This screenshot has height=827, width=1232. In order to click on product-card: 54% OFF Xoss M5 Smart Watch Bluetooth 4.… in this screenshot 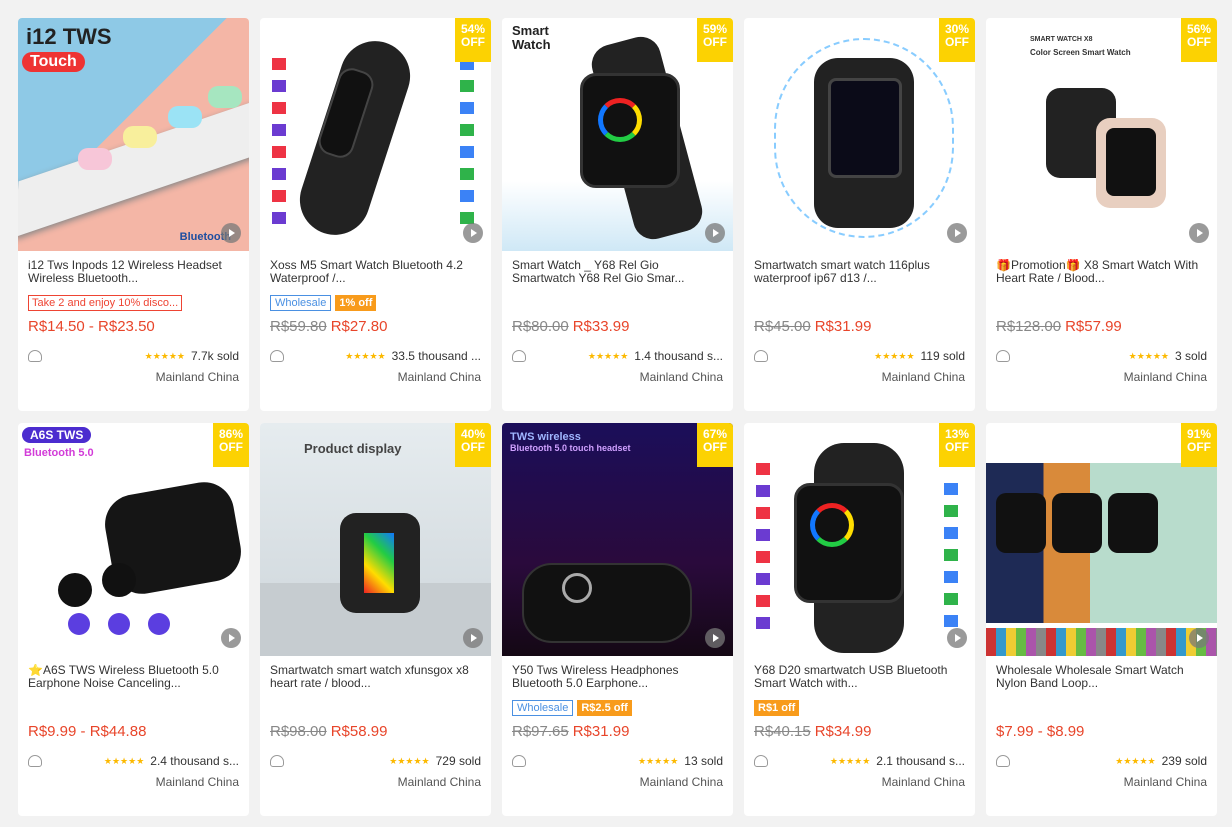, I will do `click(375, 214)`.